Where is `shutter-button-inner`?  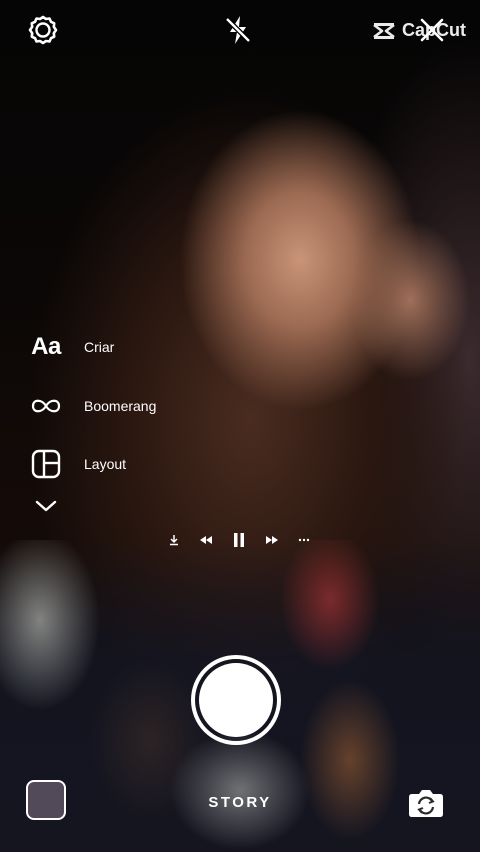 shutter-button-inner is located at coordinates (236, 700).